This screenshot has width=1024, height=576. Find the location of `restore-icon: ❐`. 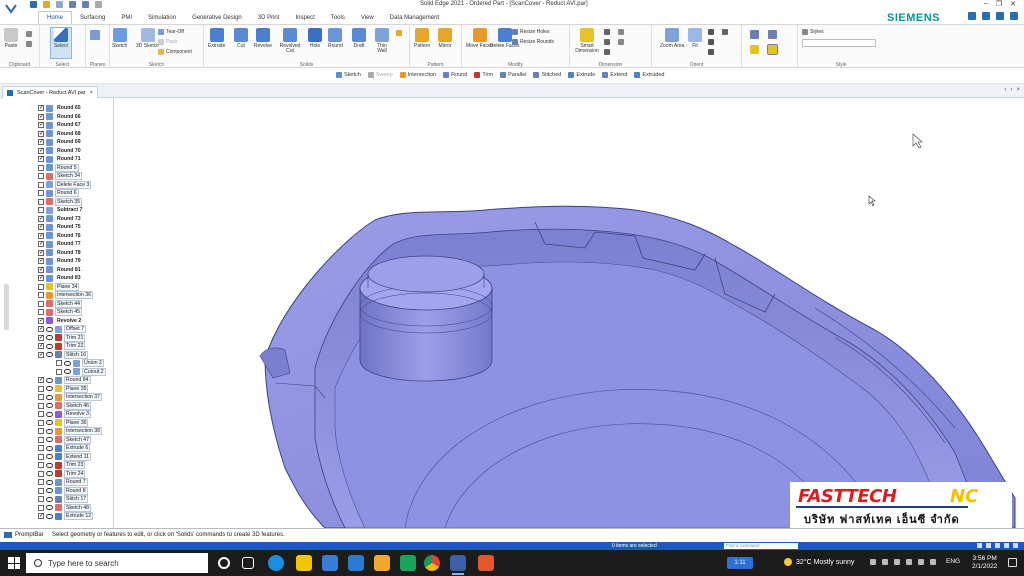

restore-icon: ❐ is located at coordinates (999, 4).